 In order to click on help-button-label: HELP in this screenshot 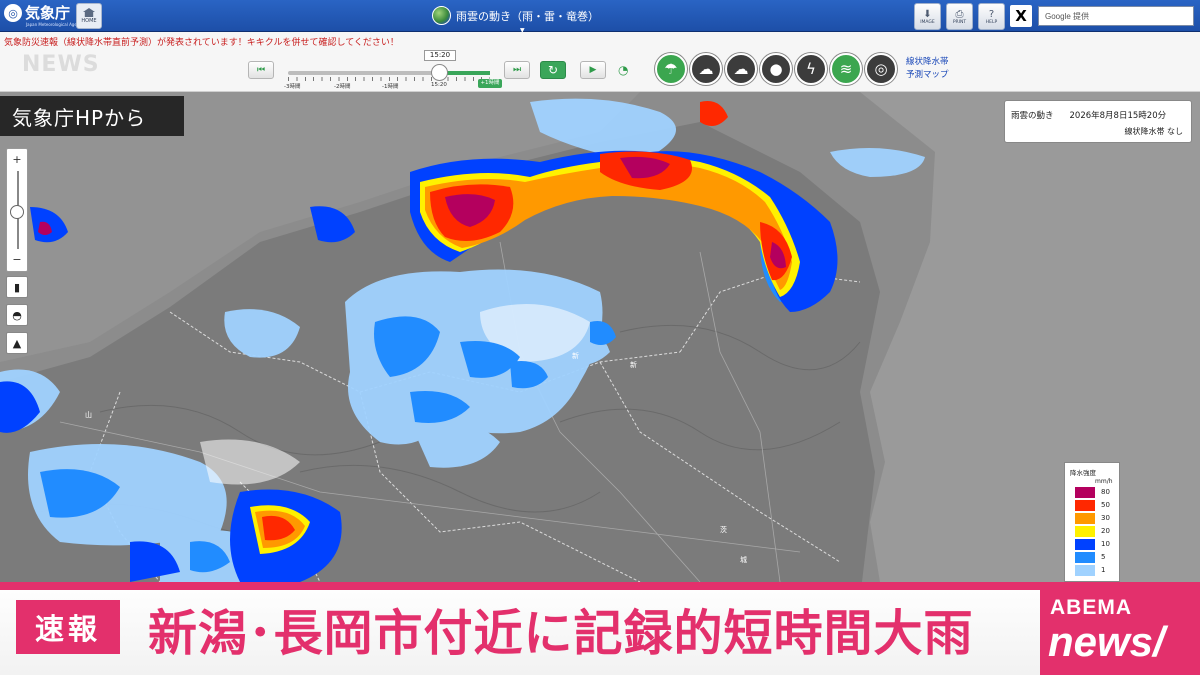, I will do `click(991, 22)`.